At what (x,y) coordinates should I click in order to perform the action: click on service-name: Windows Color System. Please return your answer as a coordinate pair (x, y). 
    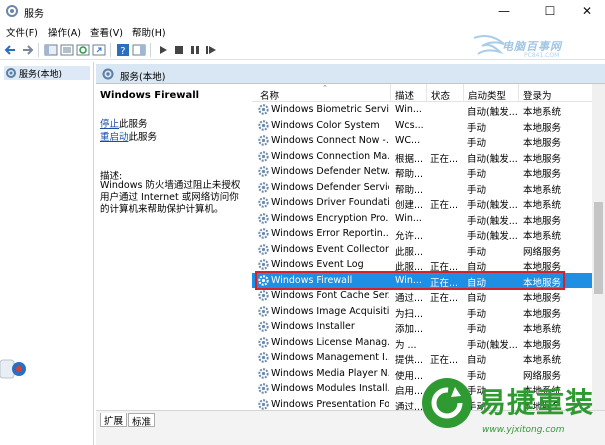
    Looking at the image, I should click on (325, 125).